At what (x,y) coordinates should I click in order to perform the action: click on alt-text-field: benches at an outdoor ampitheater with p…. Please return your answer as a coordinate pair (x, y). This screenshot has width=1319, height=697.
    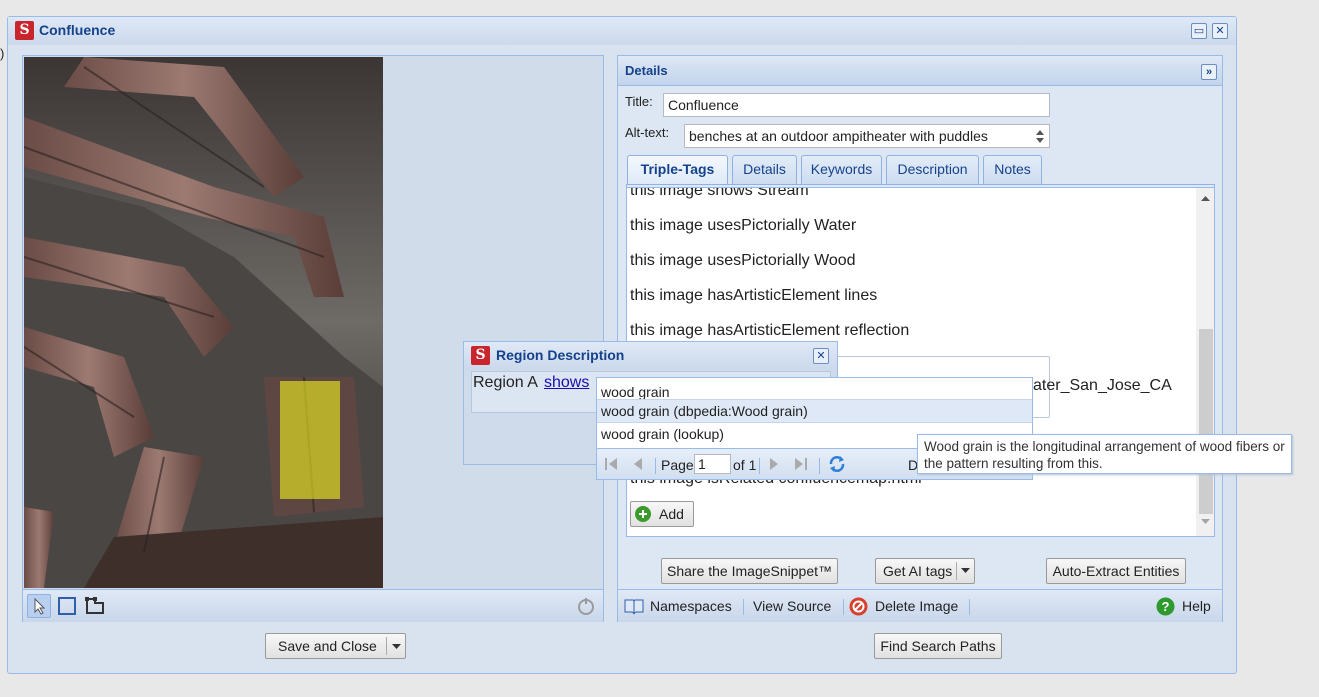
    Looking at the image, I should click on (867, 136).